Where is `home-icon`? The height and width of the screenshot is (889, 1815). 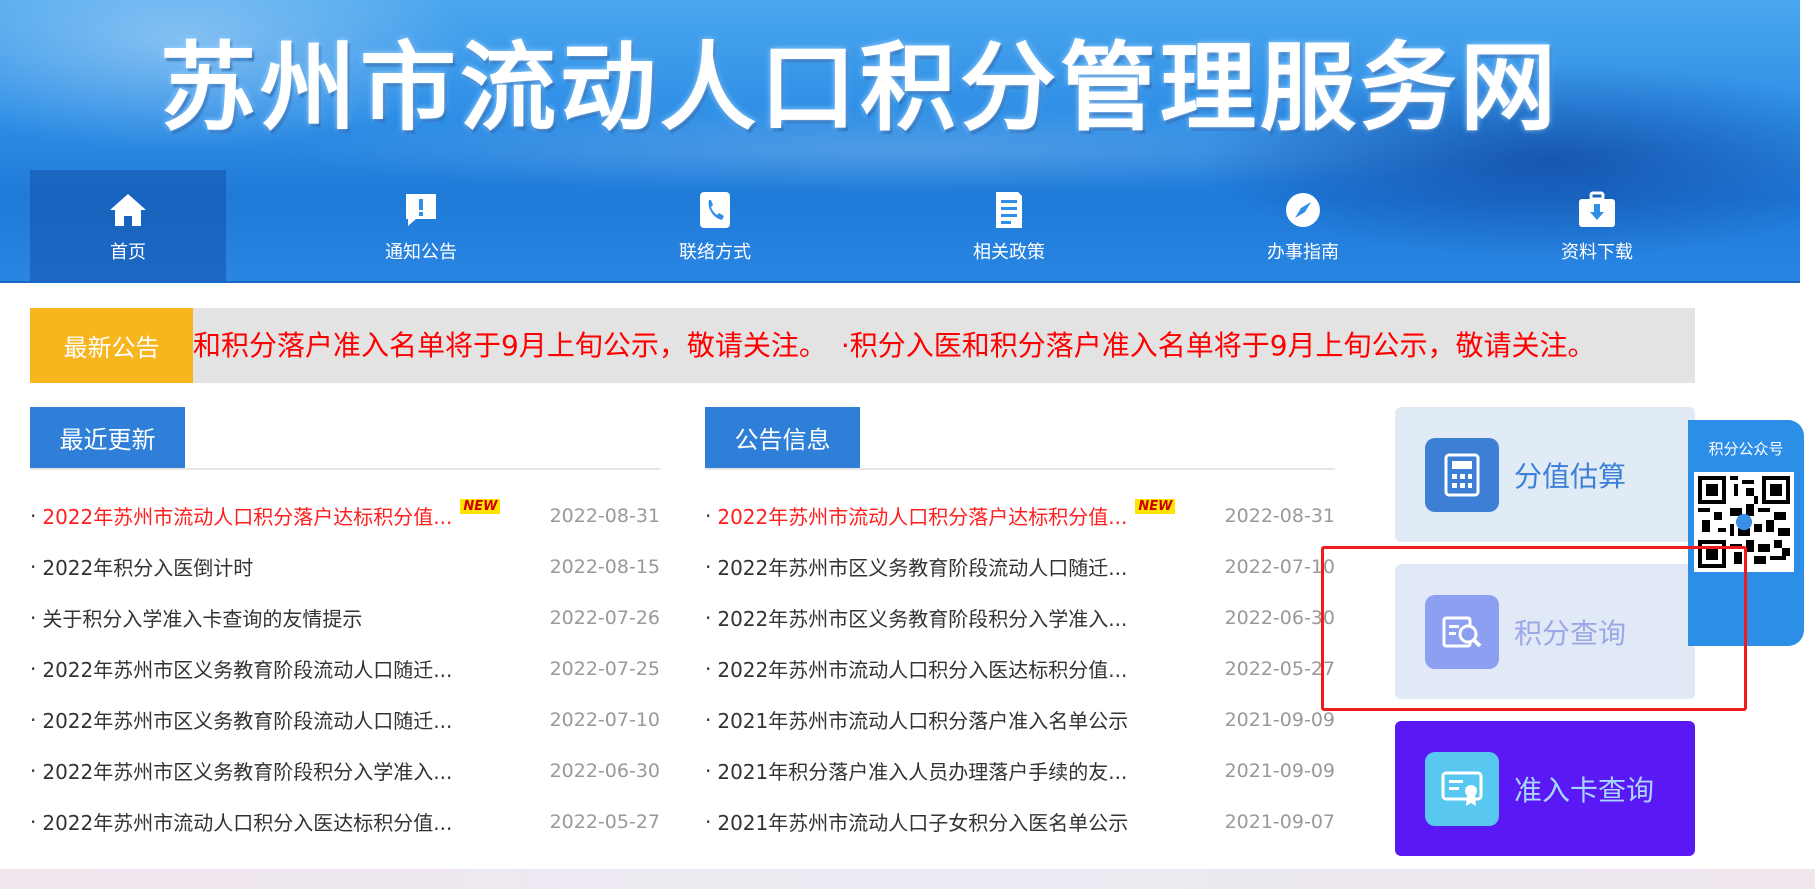 home-icon is located at coordinates (128, 210).